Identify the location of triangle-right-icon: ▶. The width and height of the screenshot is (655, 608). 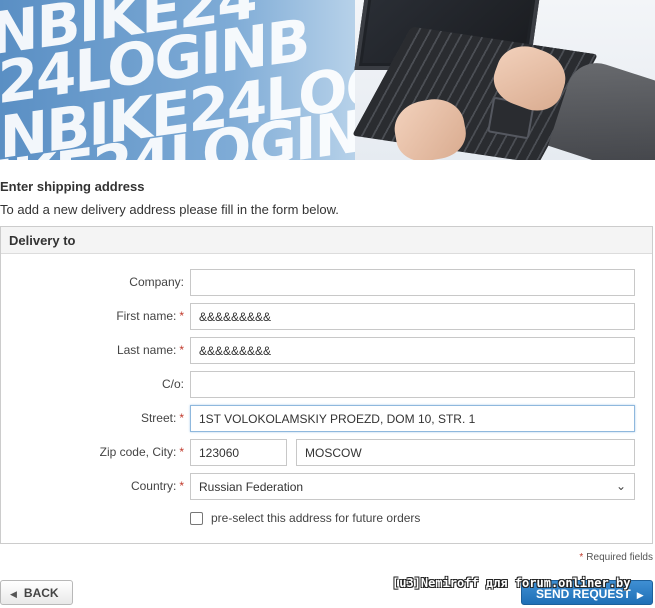
(640, 595).